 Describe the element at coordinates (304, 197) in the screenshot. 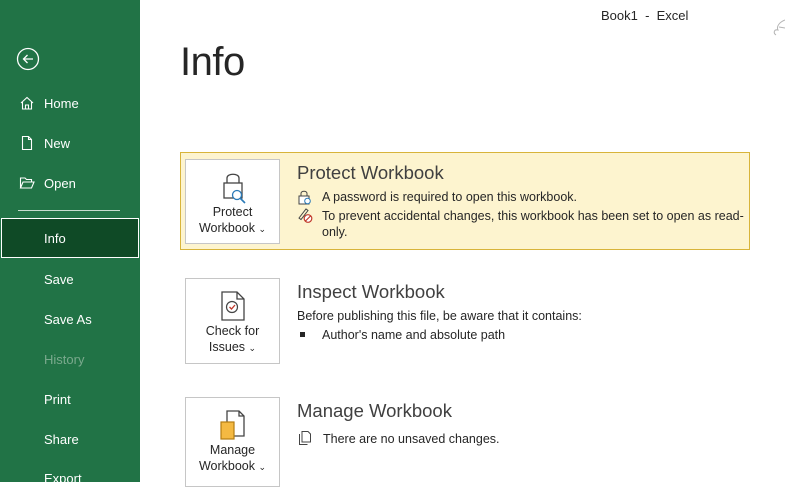

I see `lock-search-icon` at that location.